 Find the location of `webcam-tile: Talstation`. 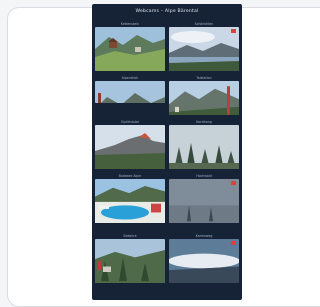

webcam-tile: Talstation is located at coordinates (204, 95).